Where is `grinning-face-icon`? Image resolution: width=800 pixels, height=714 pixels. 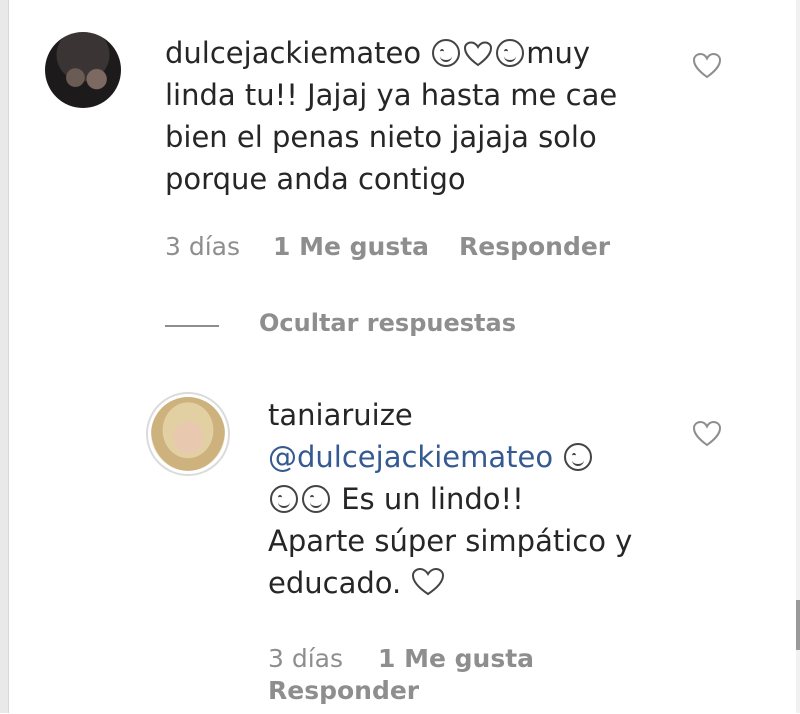
grinning-face-icon is located at coordinates (446, 53).